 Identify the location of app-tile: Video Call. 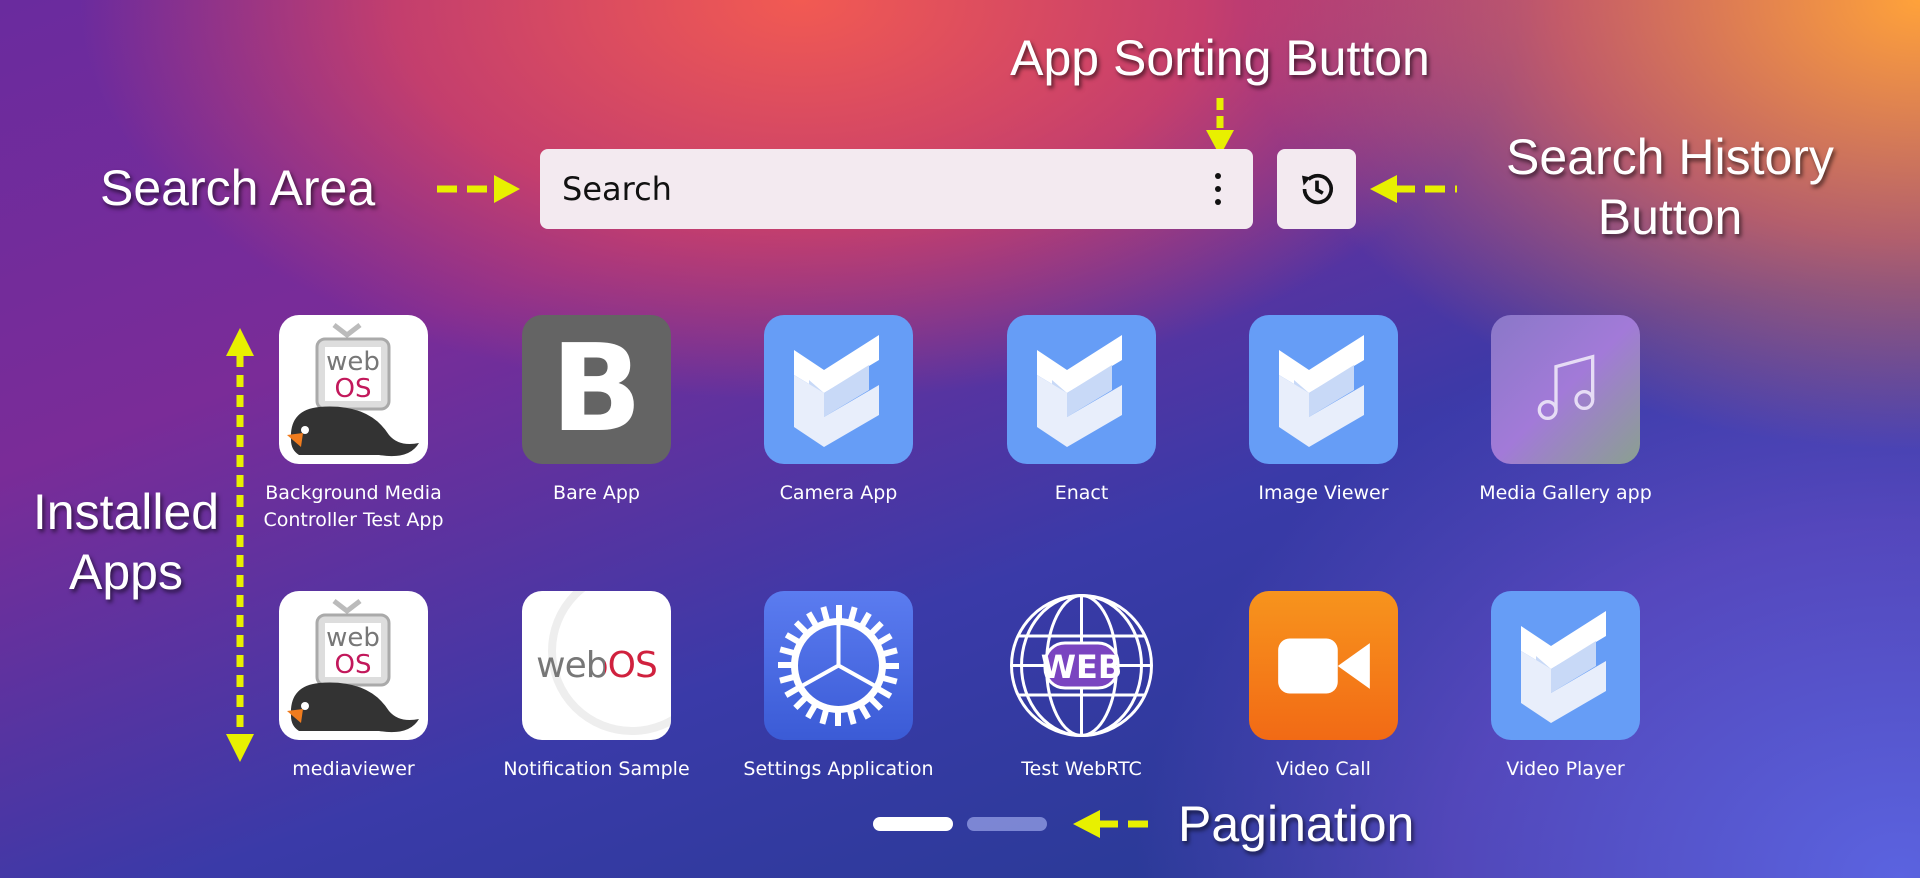
(1324, 687).